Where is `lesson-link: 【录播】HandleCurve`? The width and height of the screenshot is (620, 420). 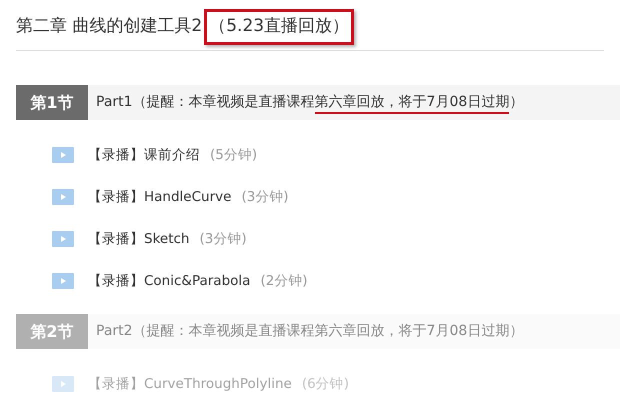 lesson-link: 【录播】HandleCurve is located at coordinates (160, 197).